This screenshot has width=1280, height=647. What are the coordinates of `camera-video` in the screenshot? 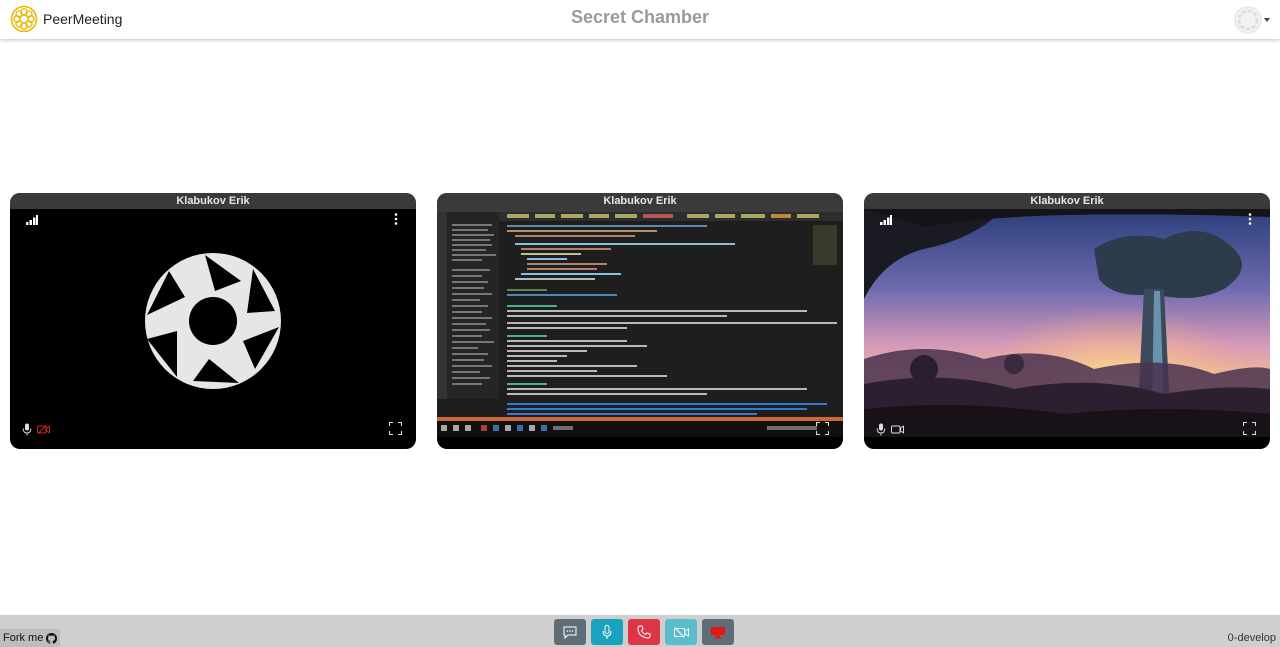 It's located at (1067, 323).